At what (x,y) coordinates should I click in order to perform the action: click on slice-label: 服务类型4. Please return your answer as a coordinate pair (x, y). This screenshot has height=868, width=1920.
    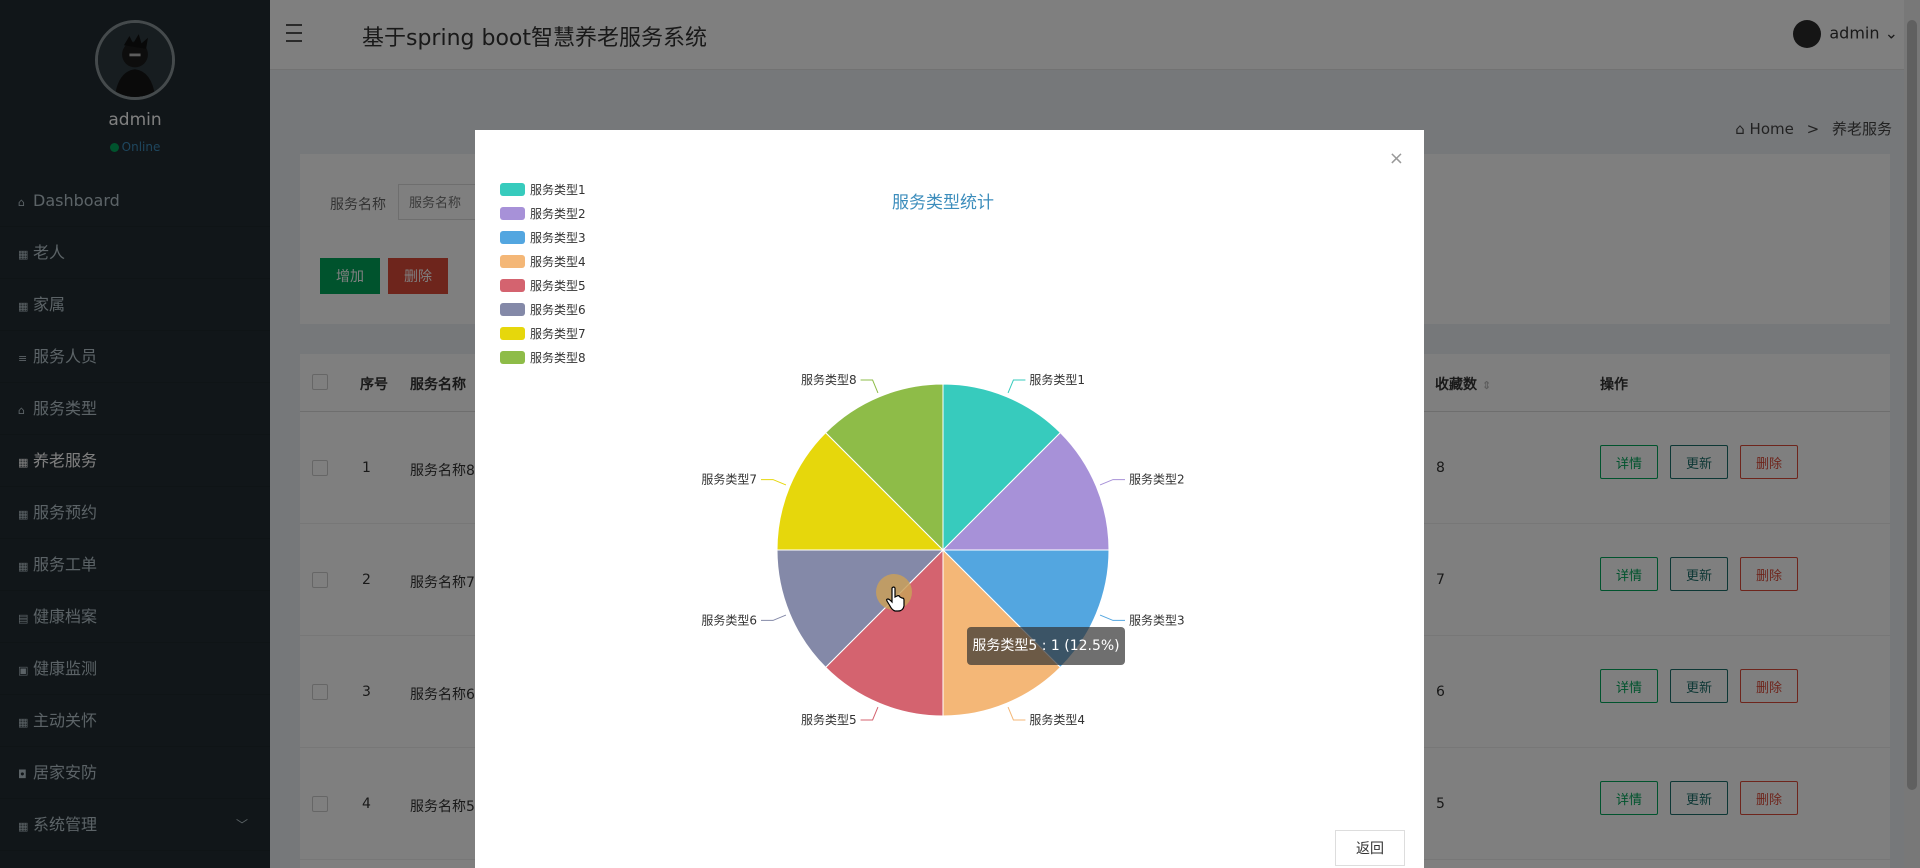
    Looking at the image, I should click on (1057, 719).